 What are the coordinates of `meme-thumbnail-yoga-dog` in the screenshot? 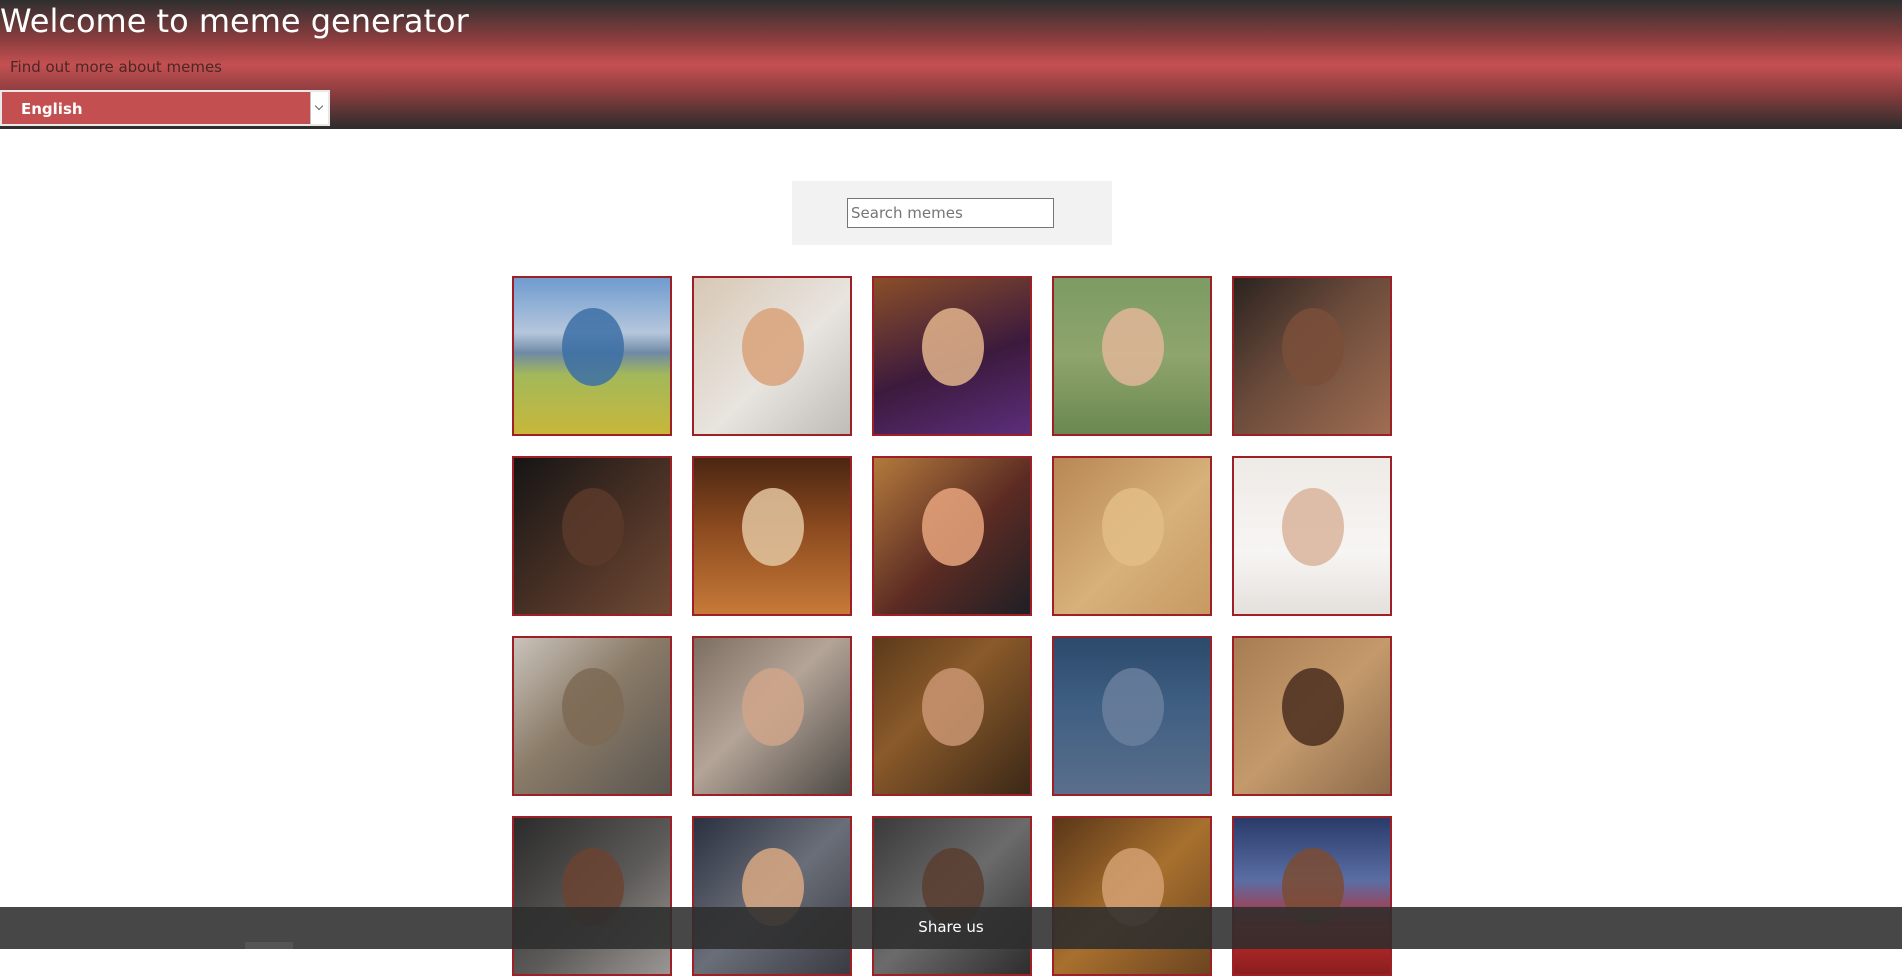 It's located at (772, 536).